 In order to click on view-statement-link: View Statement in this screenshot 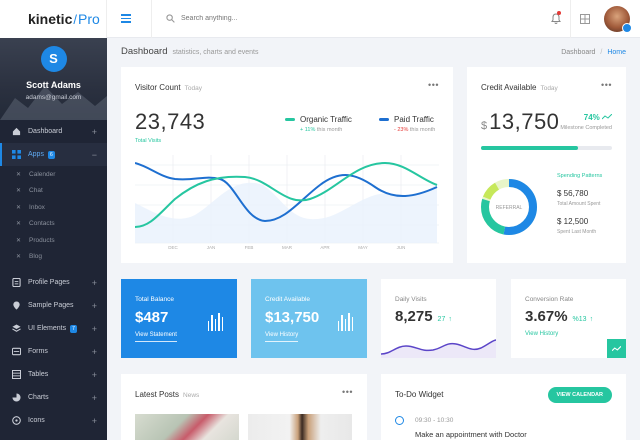, I will do `click(156, 337)`.